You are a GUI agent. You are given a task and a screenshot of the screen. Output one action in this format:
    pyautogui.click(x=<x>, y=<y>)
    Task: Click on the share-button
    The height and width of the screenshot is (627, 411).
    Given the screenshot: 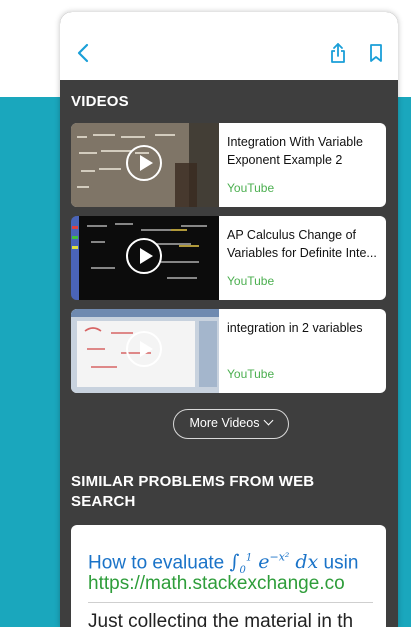 What is the action you would take?
    pyautogui.click(x=338, y=53)
    